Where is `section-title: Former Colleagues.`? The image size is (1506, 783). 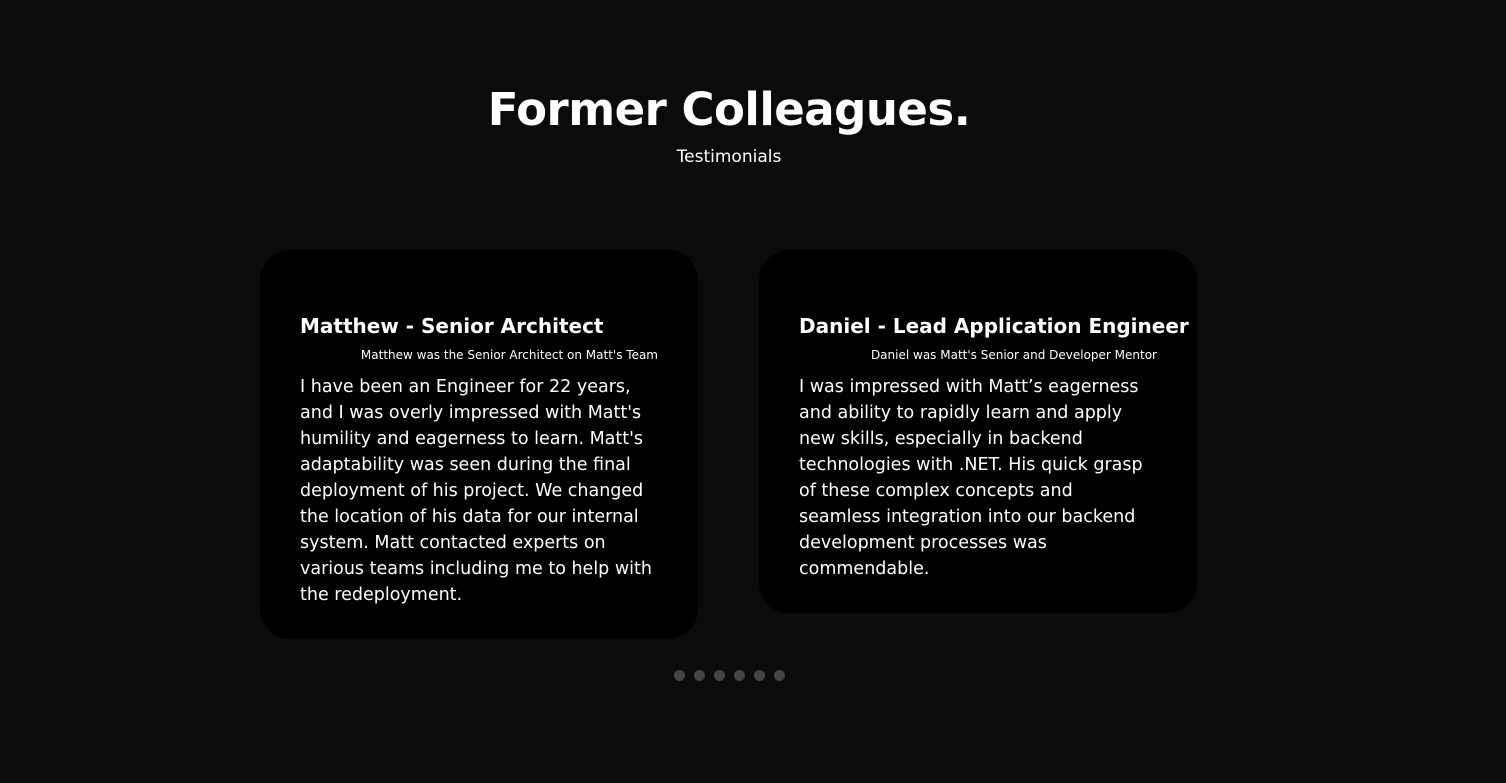 section-title: Former Colleagues. is located at coordinates (729, 109).